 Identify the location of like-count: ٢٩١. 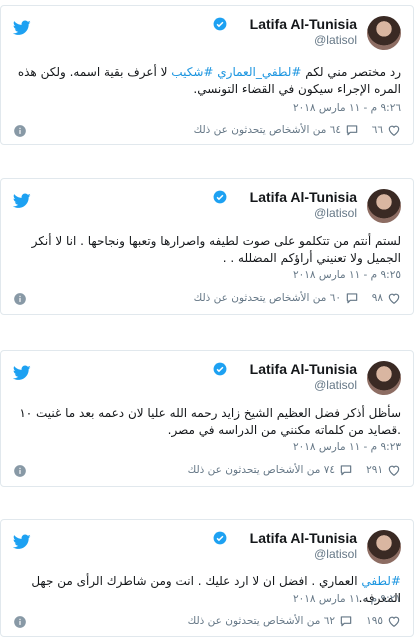
(374, 470).